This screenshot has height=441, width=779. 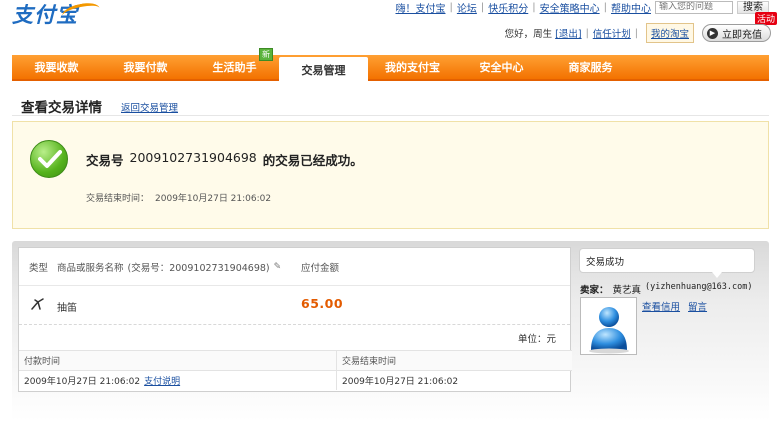 I want to click on view-credit-link: 查看信用, so click(x=661, y=306).